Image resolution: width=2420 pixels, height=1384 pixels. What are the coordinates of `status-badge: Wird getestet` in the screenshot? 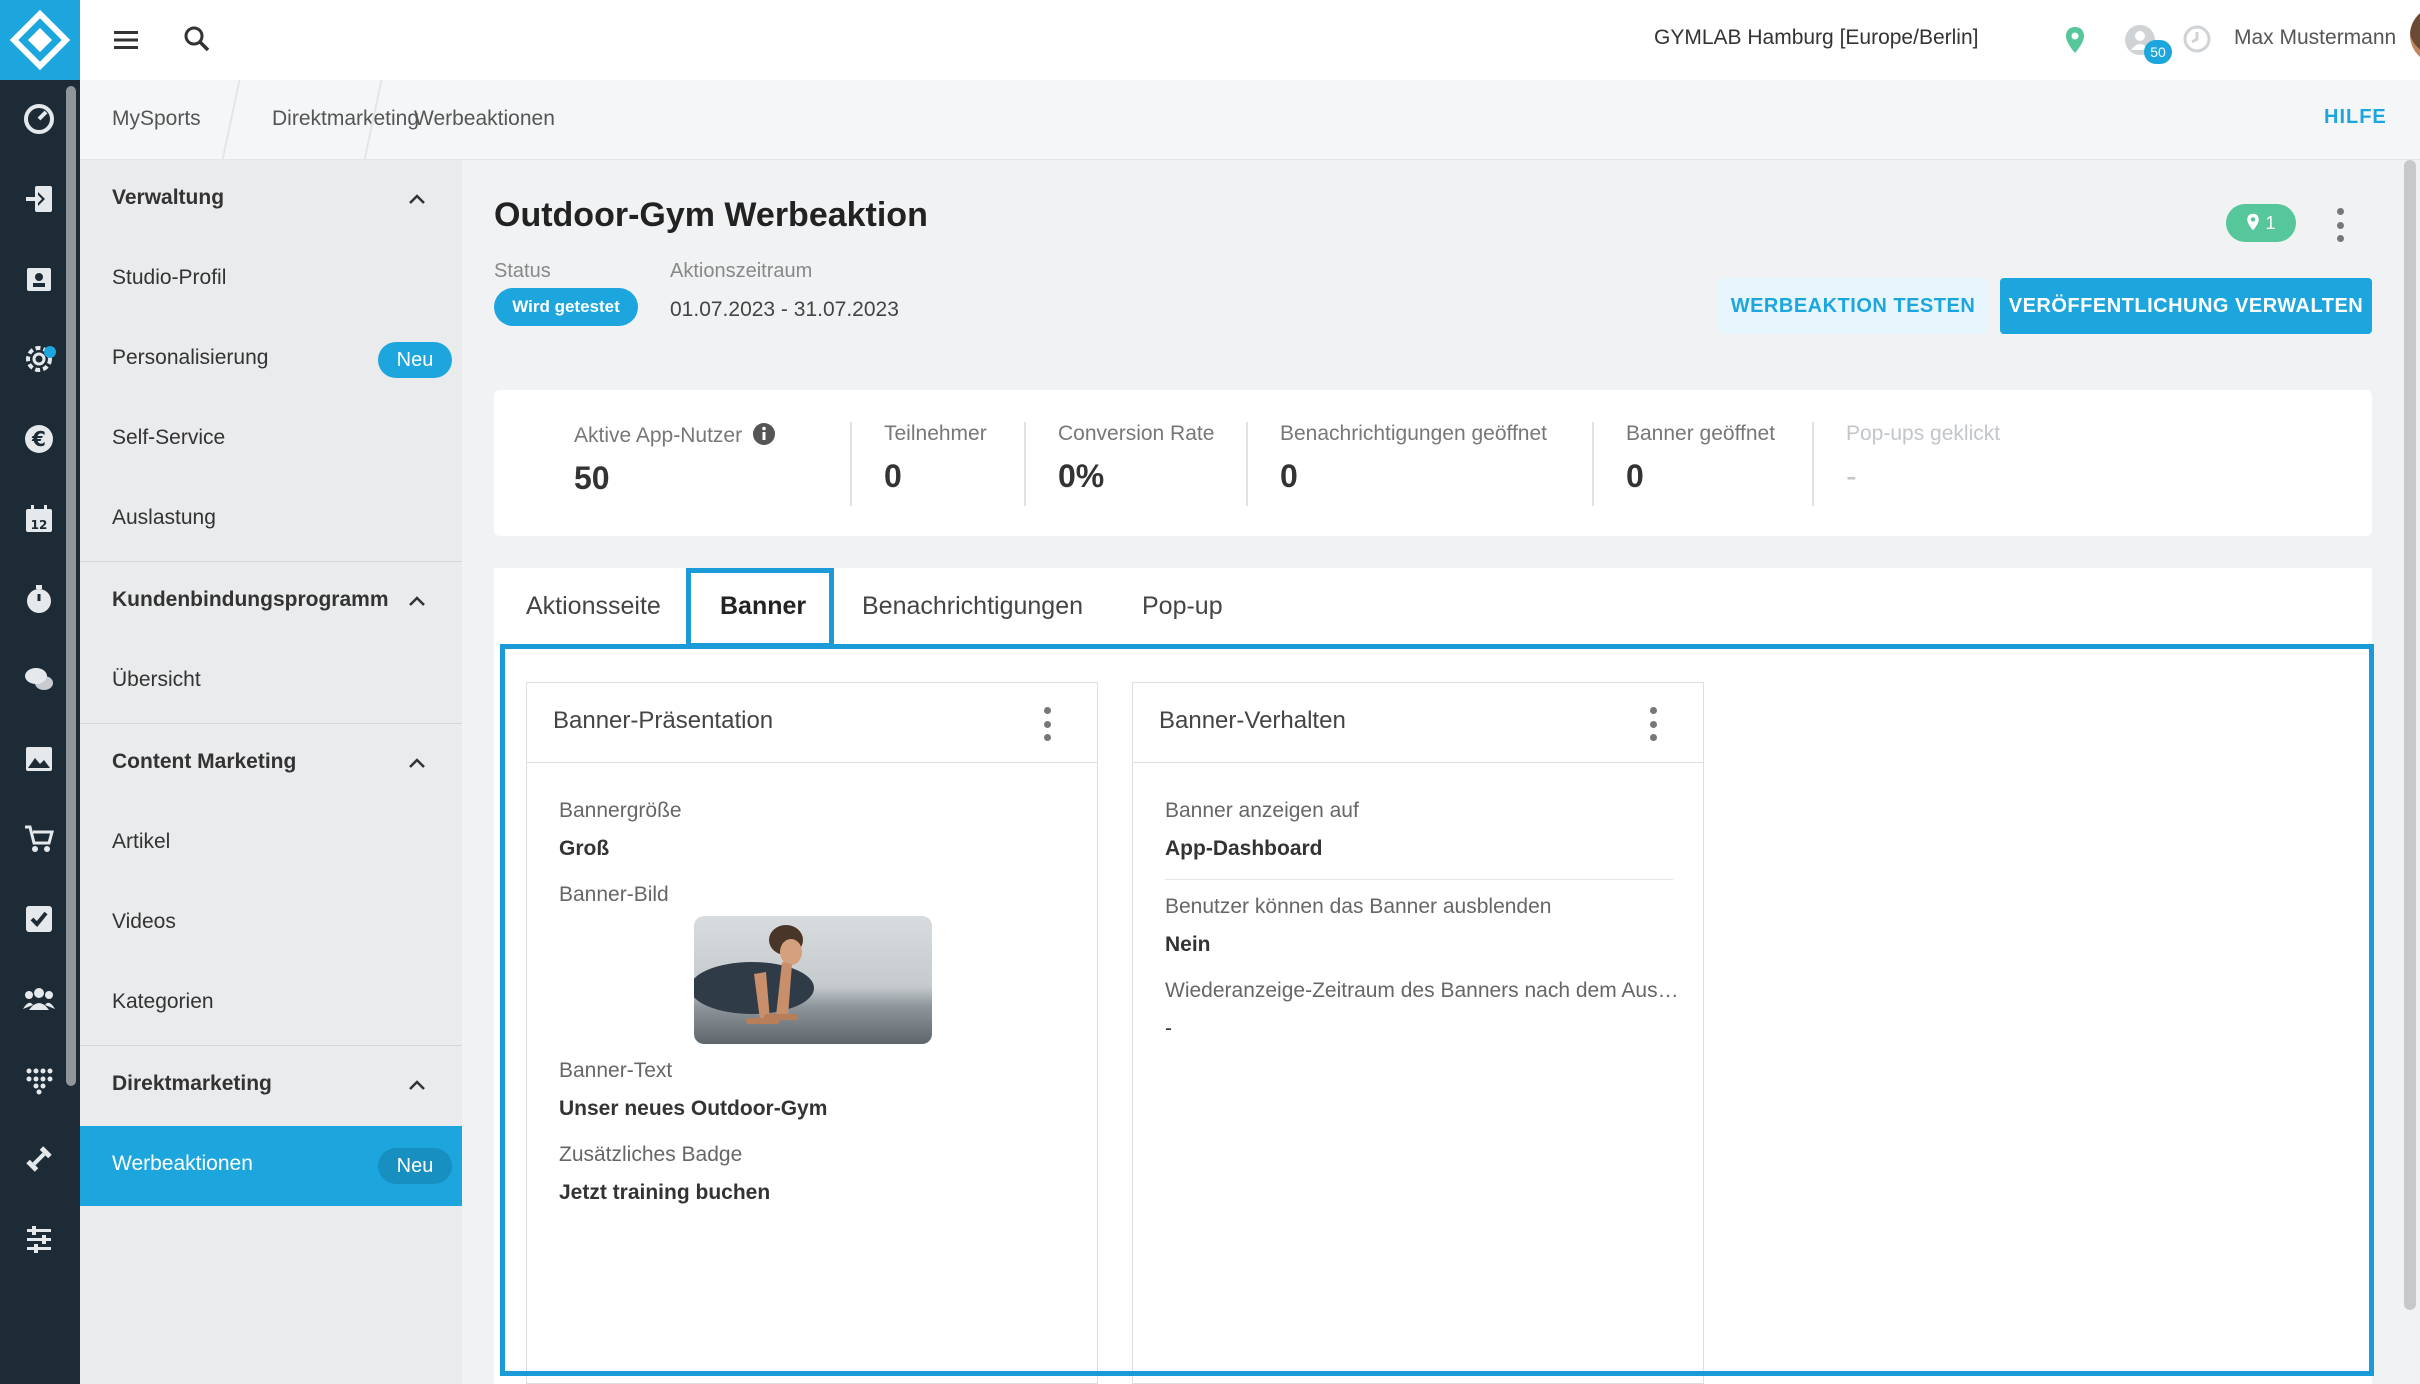 It's located at (566, 307).